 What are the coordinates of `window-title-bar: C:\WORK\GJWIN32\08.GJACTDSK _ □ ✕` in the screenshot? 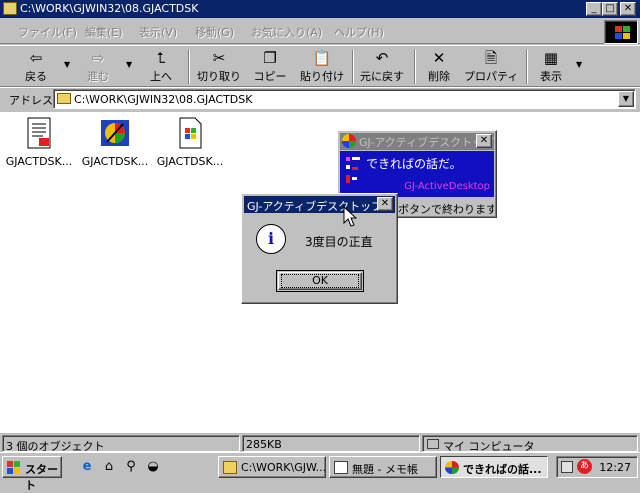 It's located at (320, 9).